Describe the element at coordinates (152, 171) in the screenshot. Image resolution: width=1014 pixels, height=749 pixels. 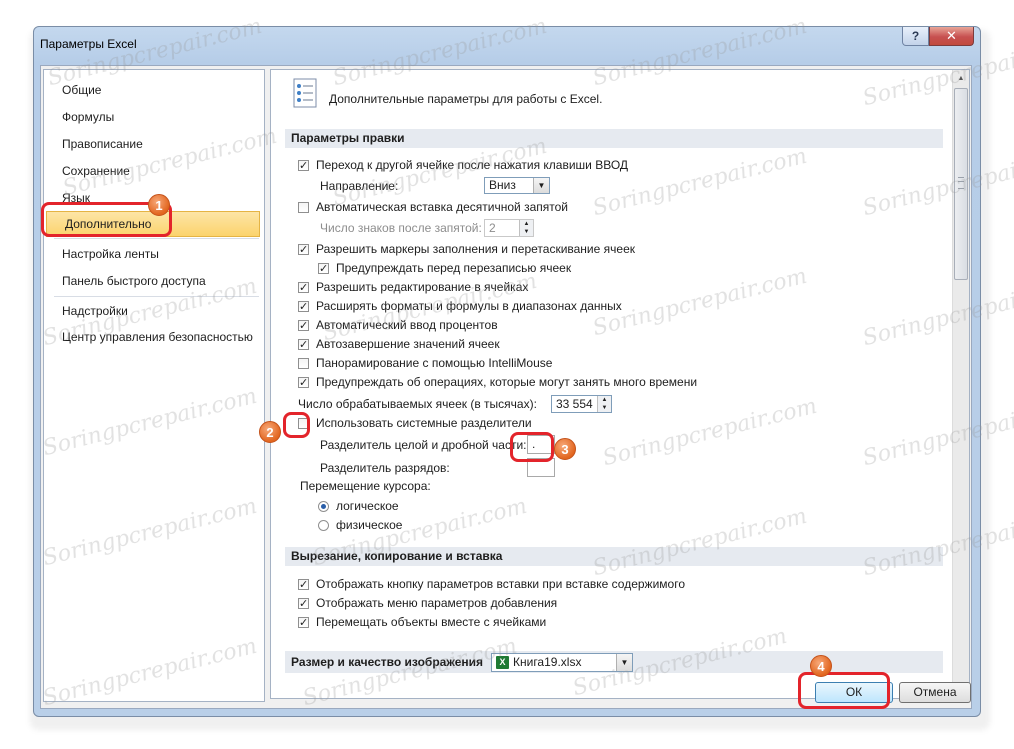
I see `sidebar-item-save: Сохранение` at that location.